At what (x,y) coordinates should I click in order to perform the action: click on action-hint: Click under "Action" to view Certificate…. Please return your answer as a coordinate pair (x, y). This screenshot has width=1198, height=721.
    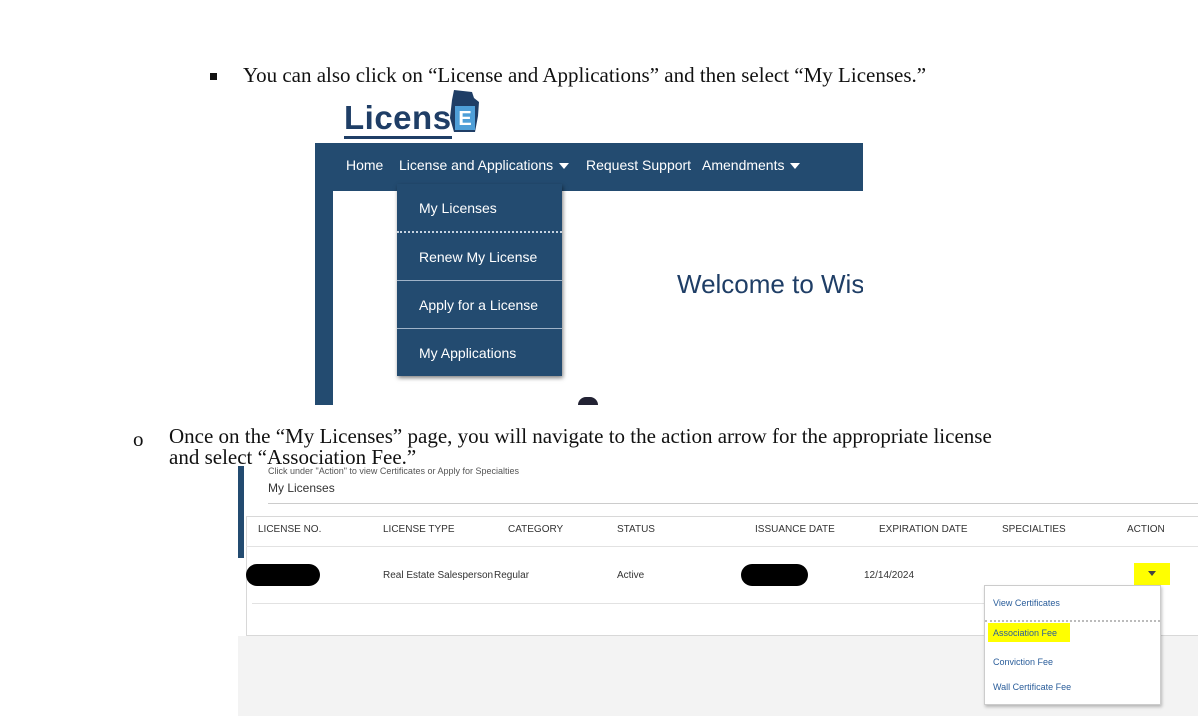
    Looking at the image, I should click on (393, 471).